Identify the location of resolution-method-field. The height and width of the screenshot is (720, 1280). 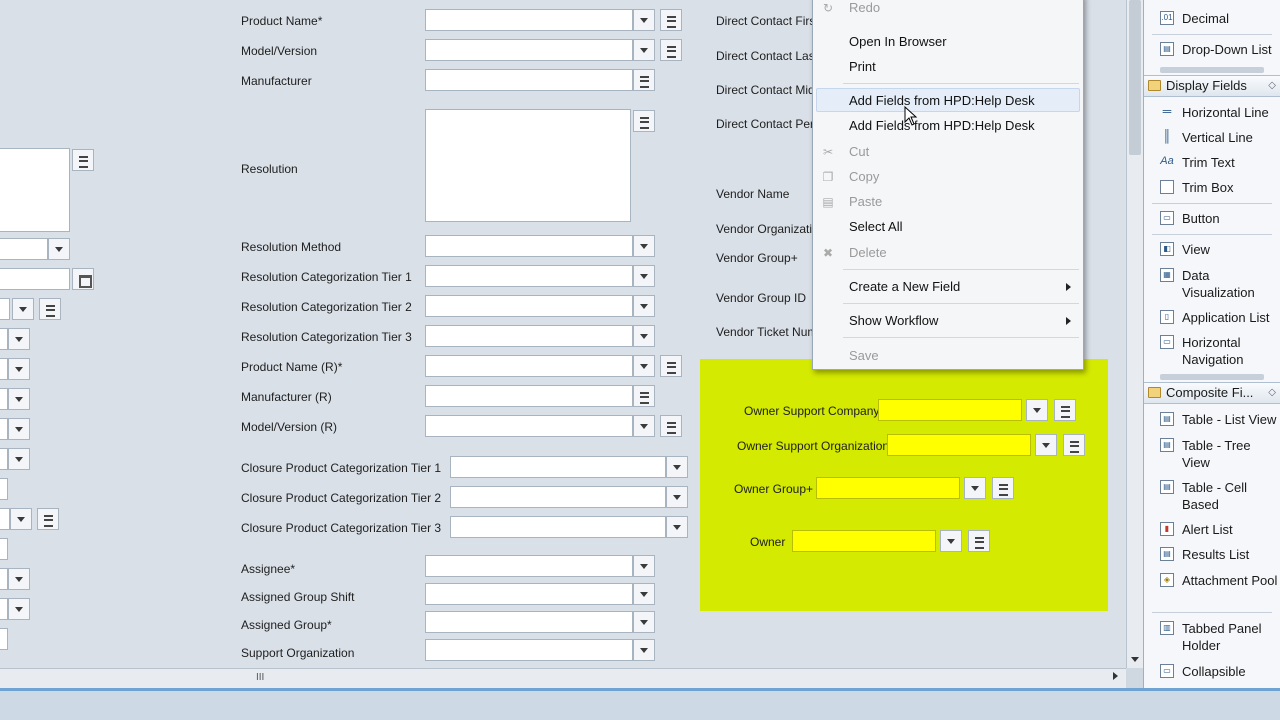
(529, 246).